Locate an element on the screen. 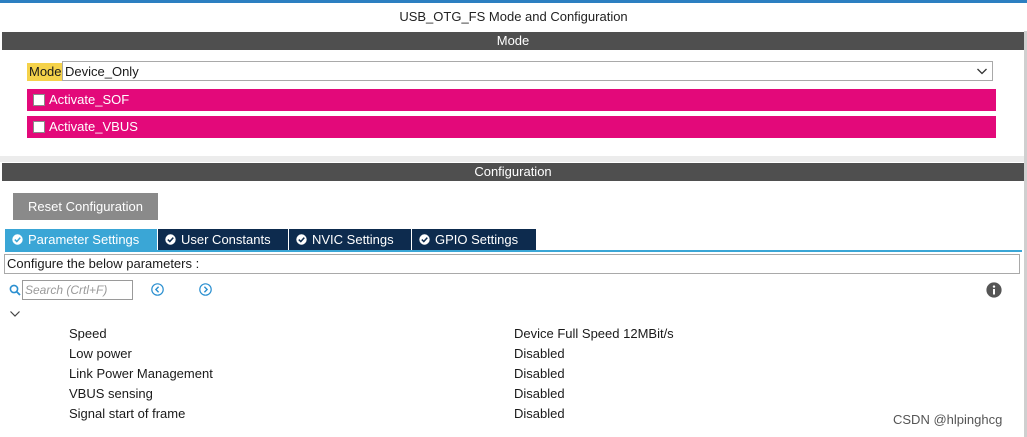 This screenshot has width=1027, height=437. tab-parameter-settings: Parameter Settings is located at coordinates (81, 239).